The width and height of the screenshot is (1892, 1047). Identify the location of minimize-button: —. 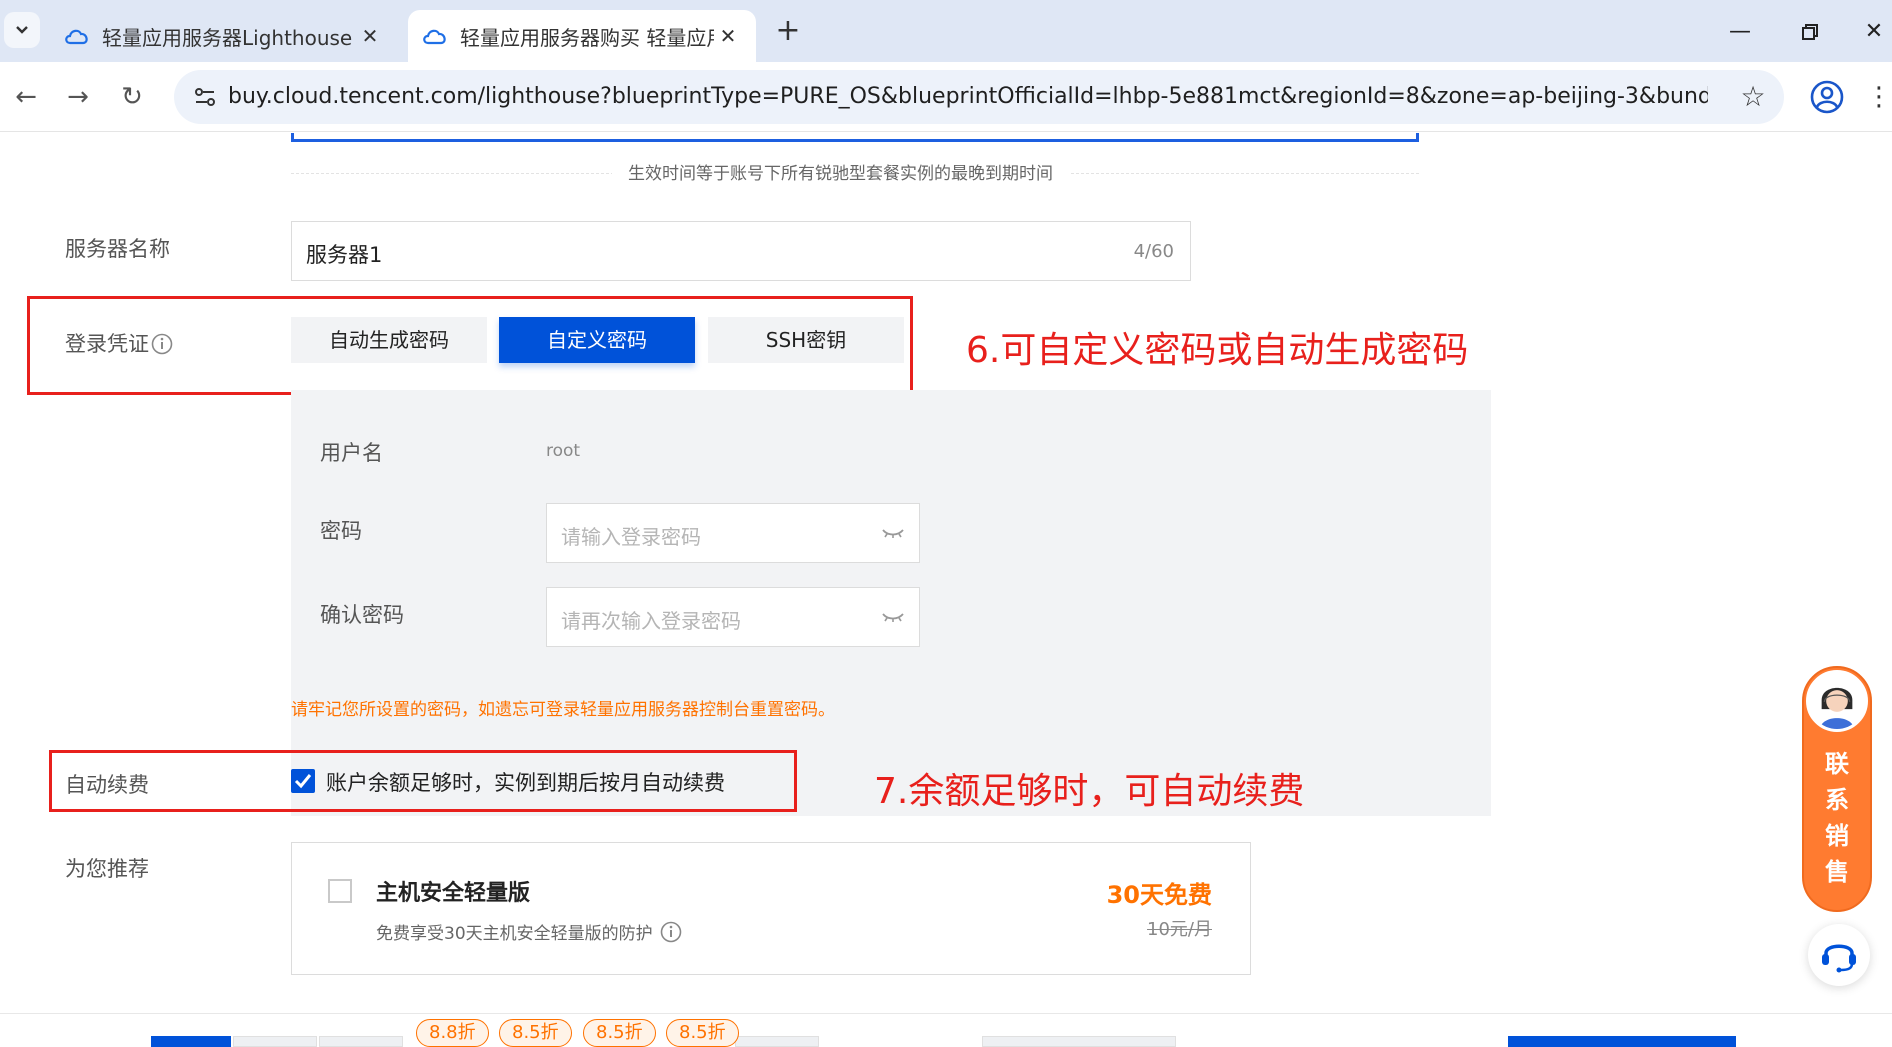
(1740, 32).